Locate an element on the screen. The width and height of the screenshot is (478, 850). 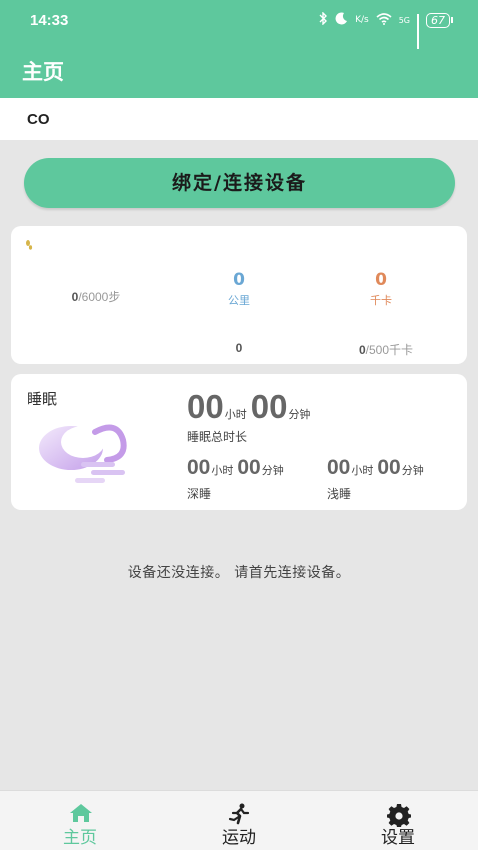
footsteps-icon is located at coordinates (29, 246).